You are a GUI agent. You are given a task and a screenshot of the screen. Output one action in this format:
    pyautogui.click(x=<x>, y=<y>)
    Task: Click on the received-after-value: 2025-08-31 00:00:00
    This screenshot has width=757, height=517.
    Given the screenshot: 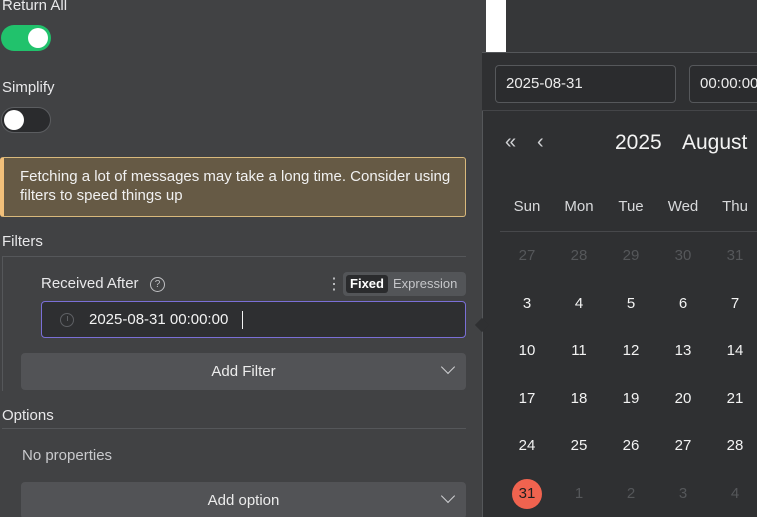 What is the action you would take?
    pyautogui.click(x=159, y=319)
    